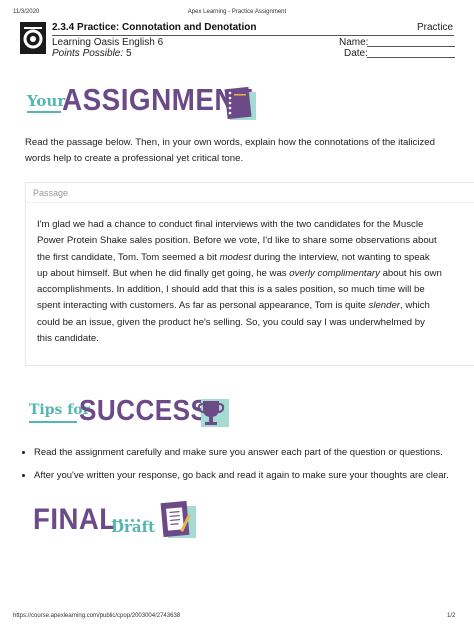 Image resolution: width=474 pixels, height=632 pixels. I want to click on trophy-icon, so click(212, 413).